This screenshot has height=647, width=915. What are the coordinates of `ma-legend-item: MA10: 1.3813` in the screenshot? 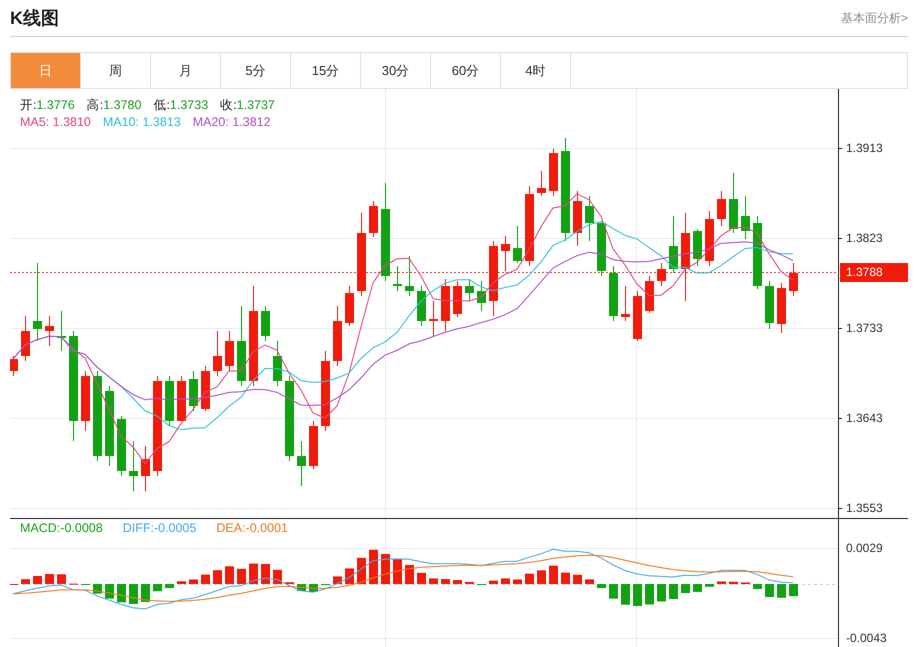 It's located at (141, 122).